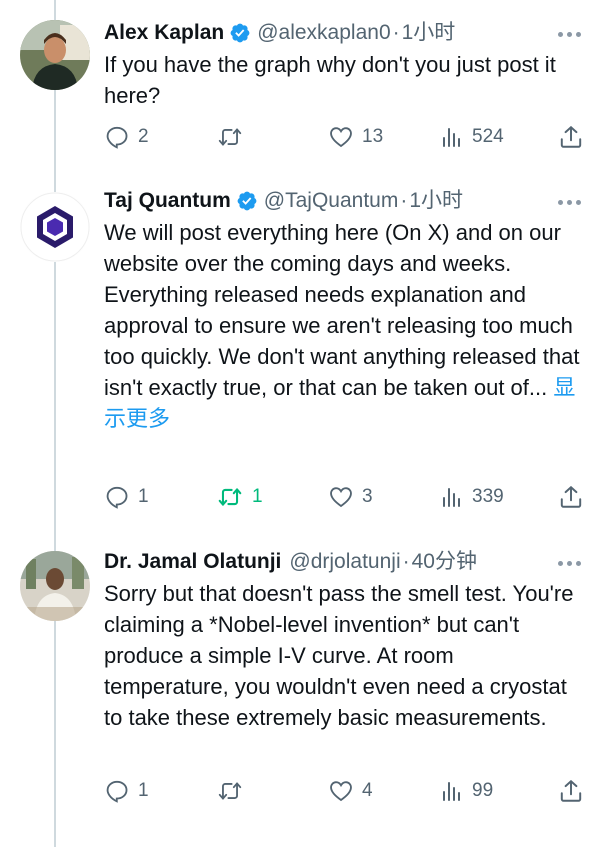 The height and width of the screenshot is (847, 600). I want to click on view-count: 339, so click(488, 496).